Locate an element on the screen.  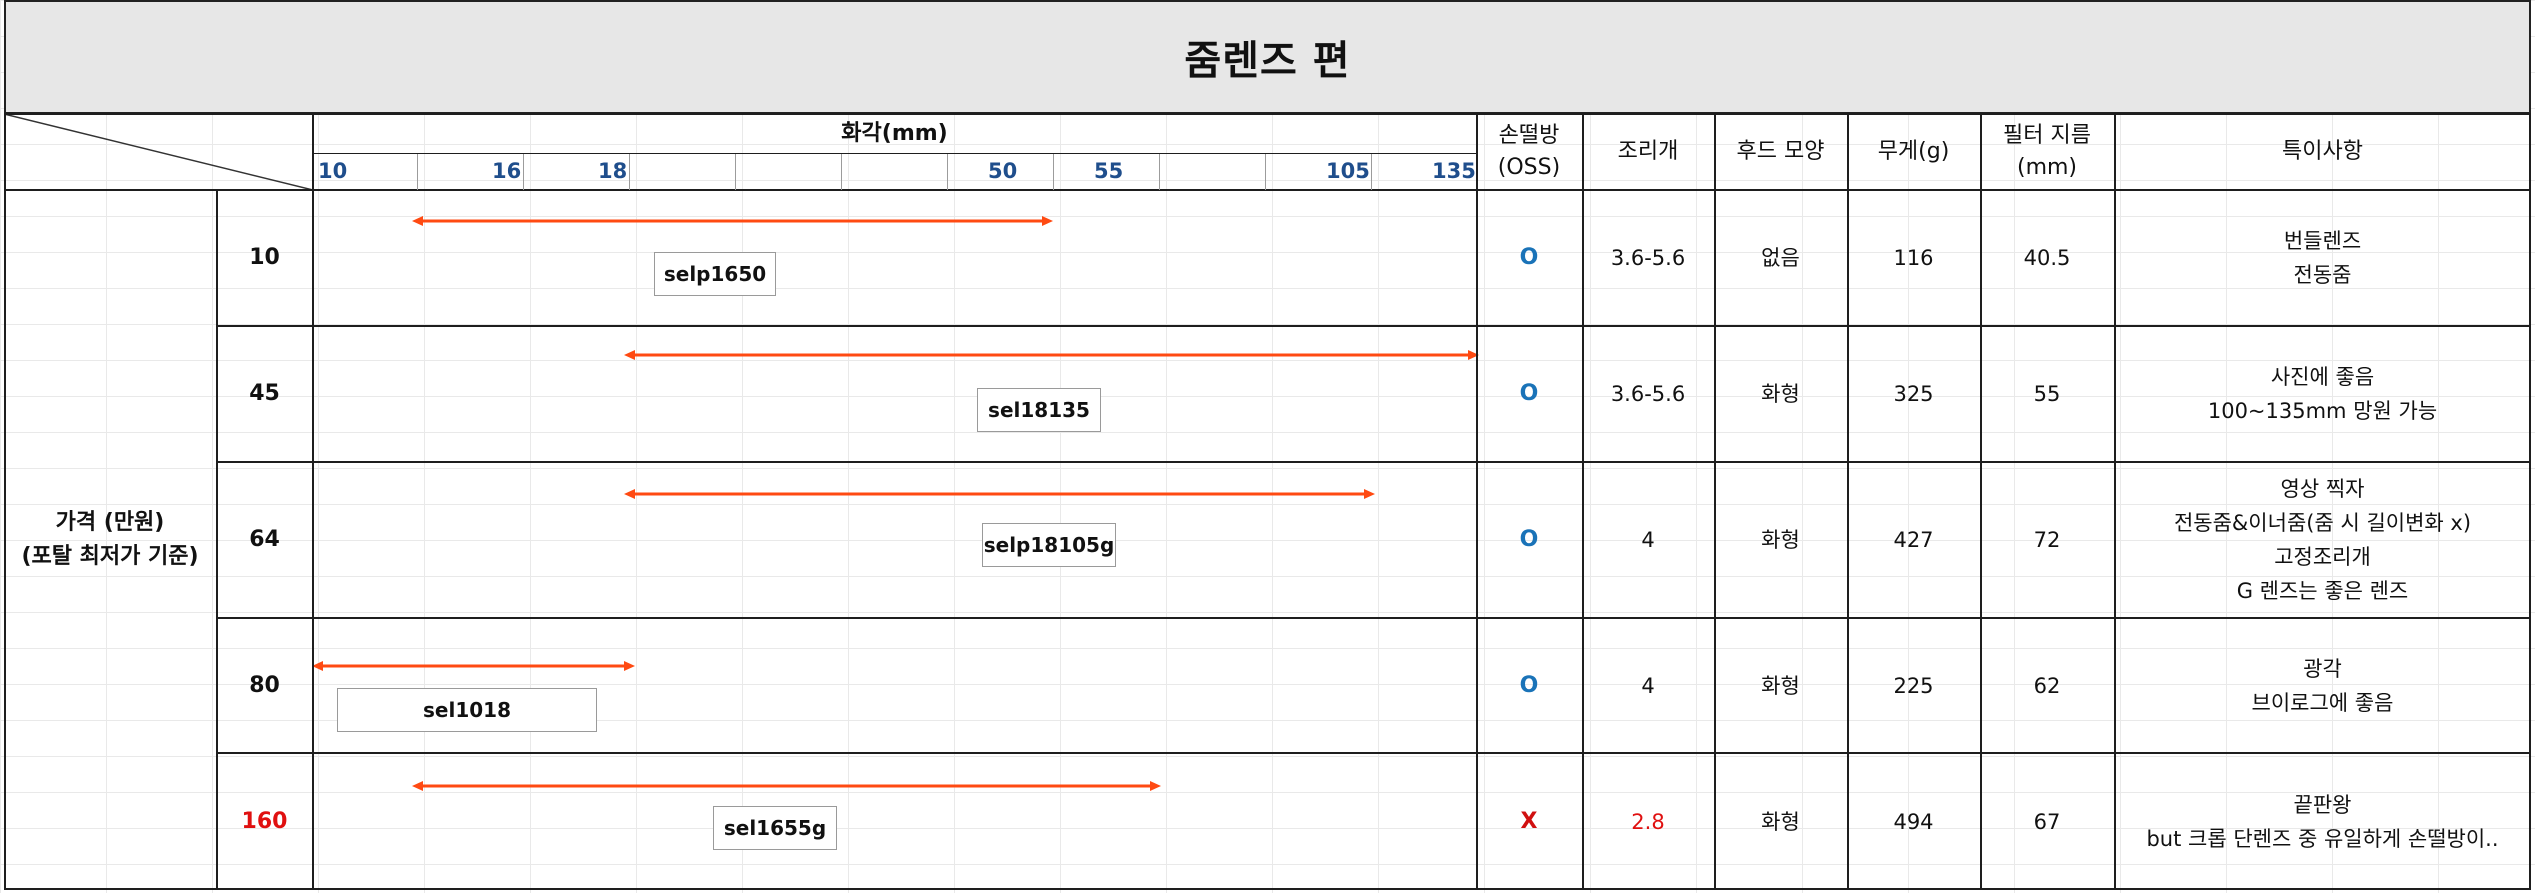
weight-cell: 116 is located at coordinates (1913, 258).